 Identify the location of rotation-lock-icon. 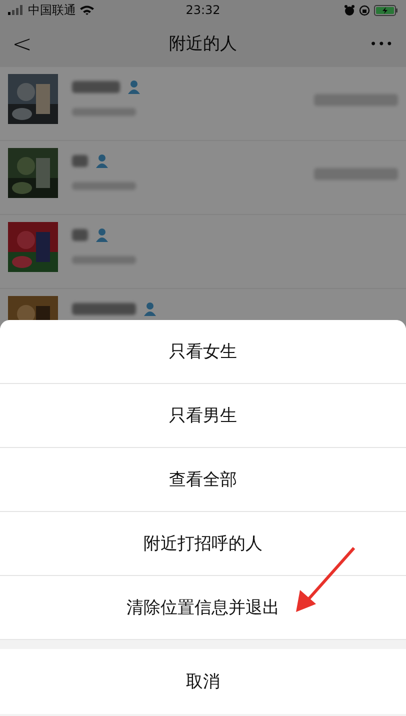
(364, 10).